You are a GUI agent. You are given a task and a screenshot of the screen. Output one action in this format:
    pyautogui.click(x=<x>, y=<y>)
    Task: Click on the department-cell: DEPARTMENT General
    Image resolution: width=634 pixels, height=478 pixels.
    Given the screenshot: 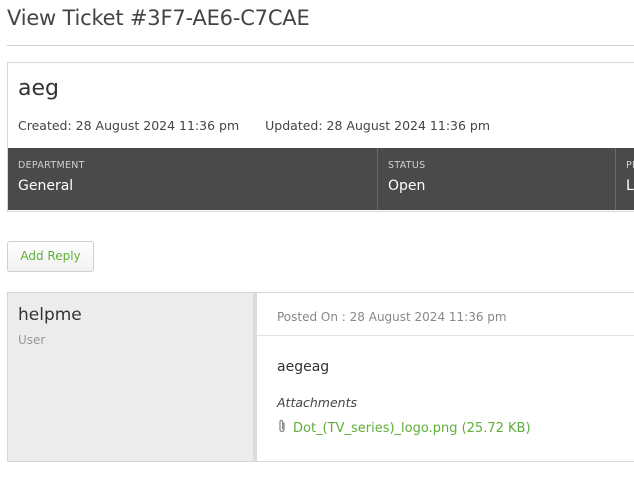 What is the action you would take?
    pyautogui.click(x=193, y=179)
    